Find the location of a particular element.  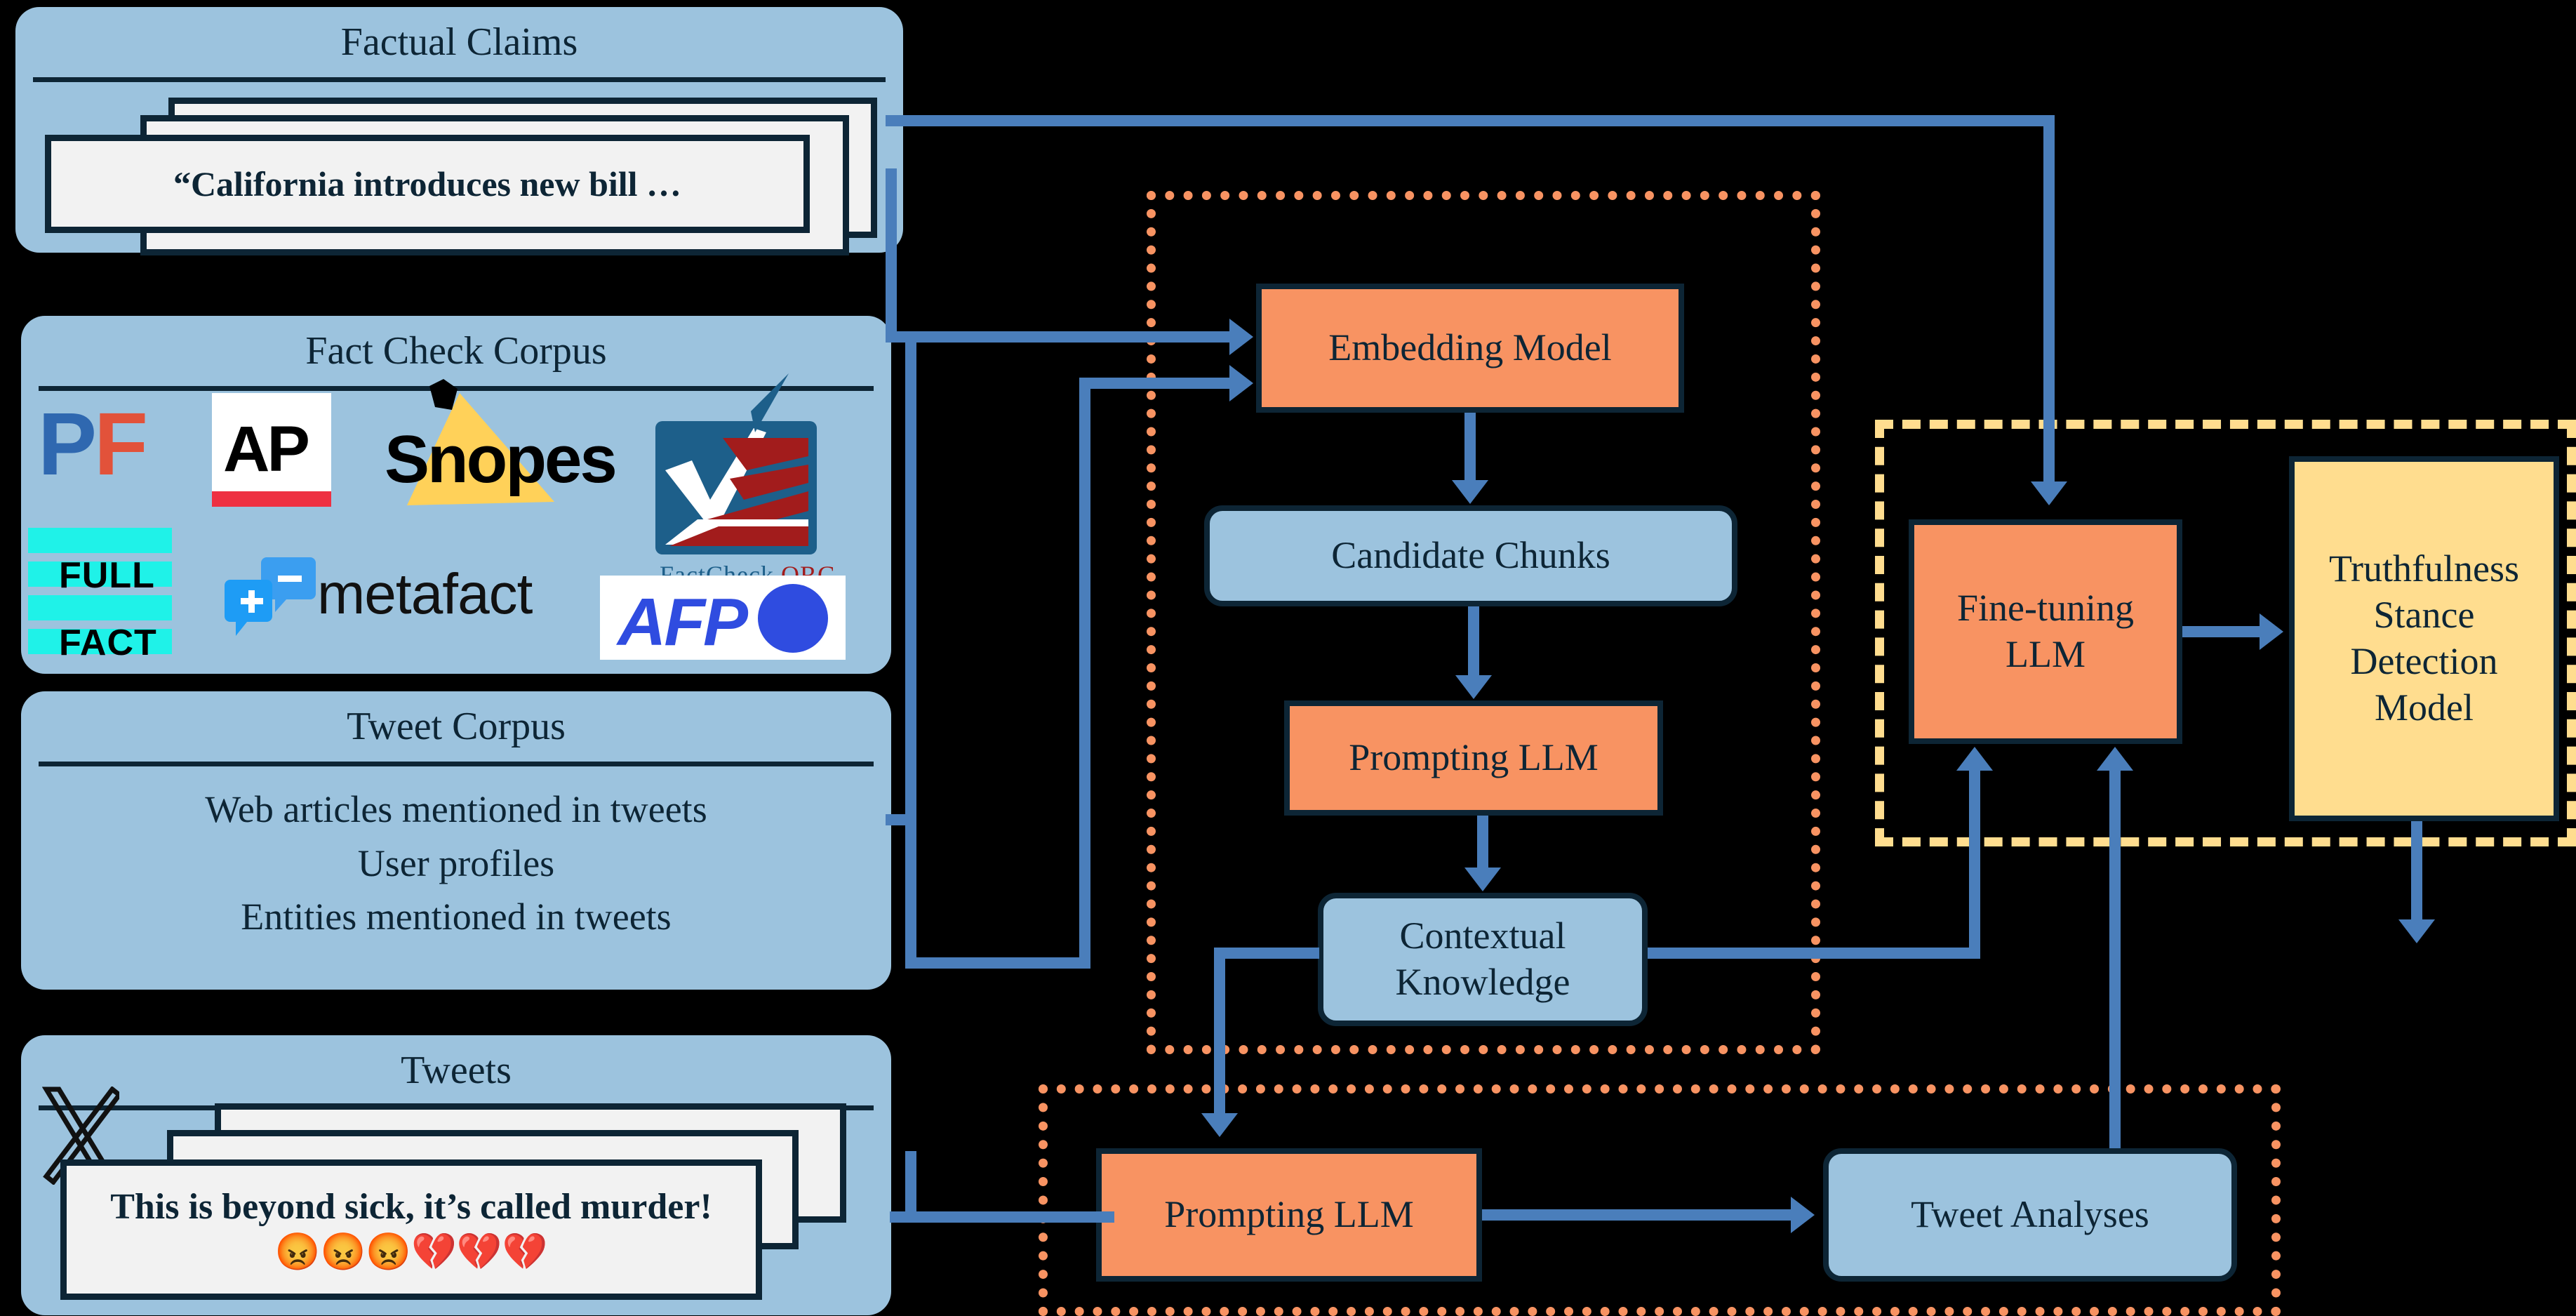

connector-context-up-v is located at coordinates (1975, 865).